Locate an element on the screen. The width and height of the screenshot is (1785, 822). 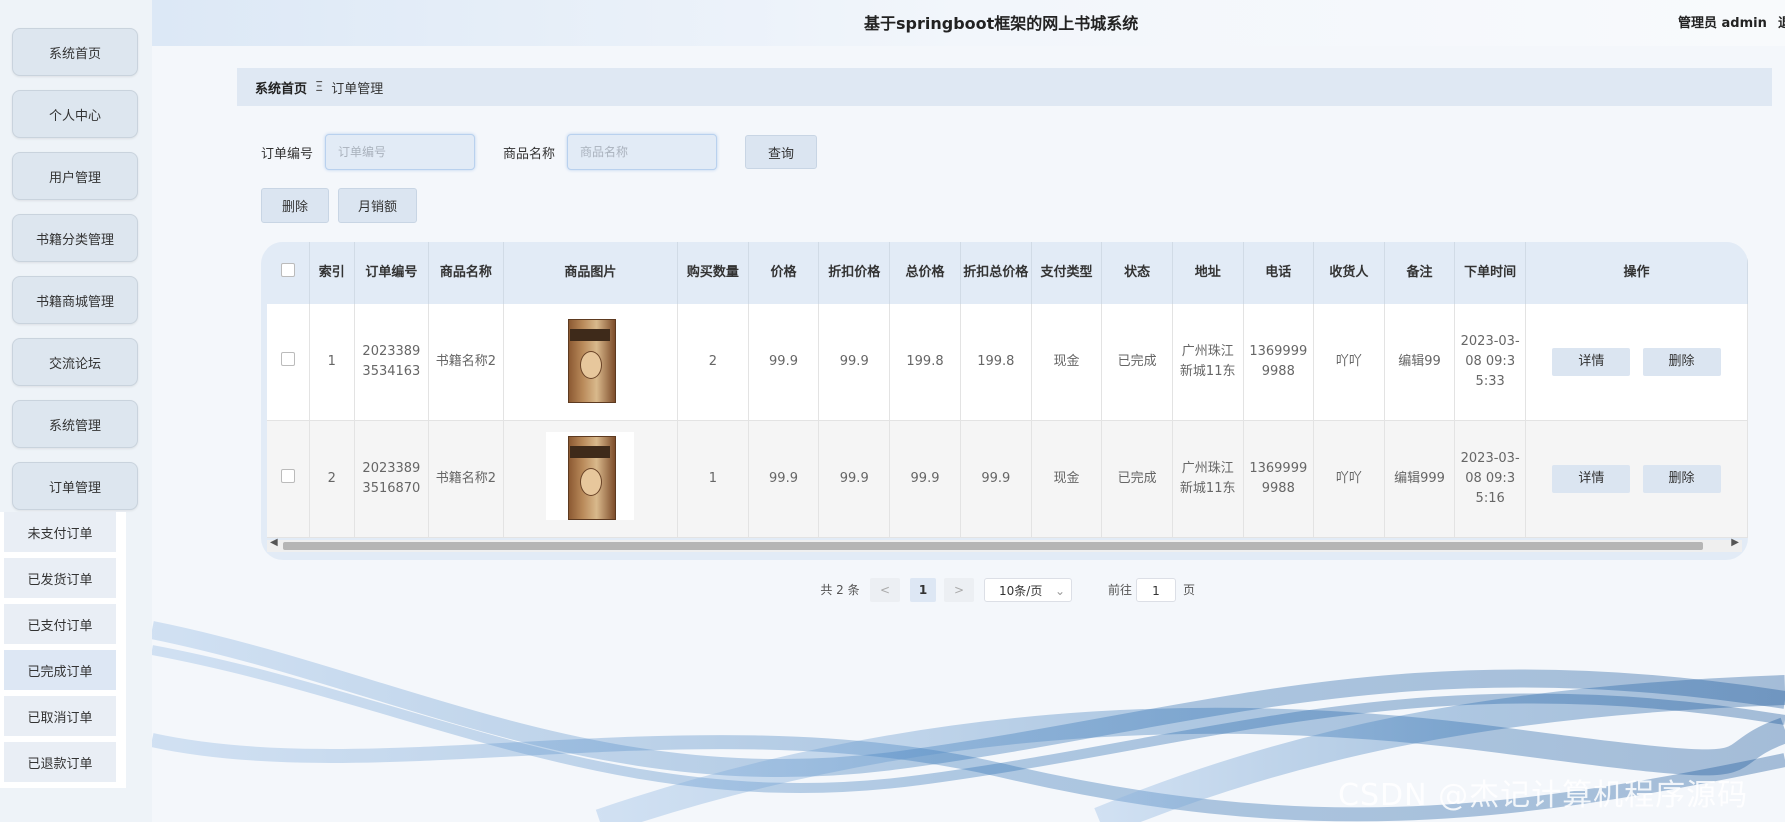
sidebar-item-system: 系统管理 is located at coordinates (75, 424).